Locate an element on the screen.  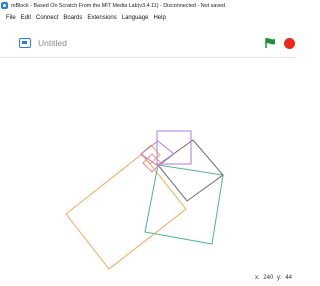
menu-help: Help is located at coordinates (159, 18).